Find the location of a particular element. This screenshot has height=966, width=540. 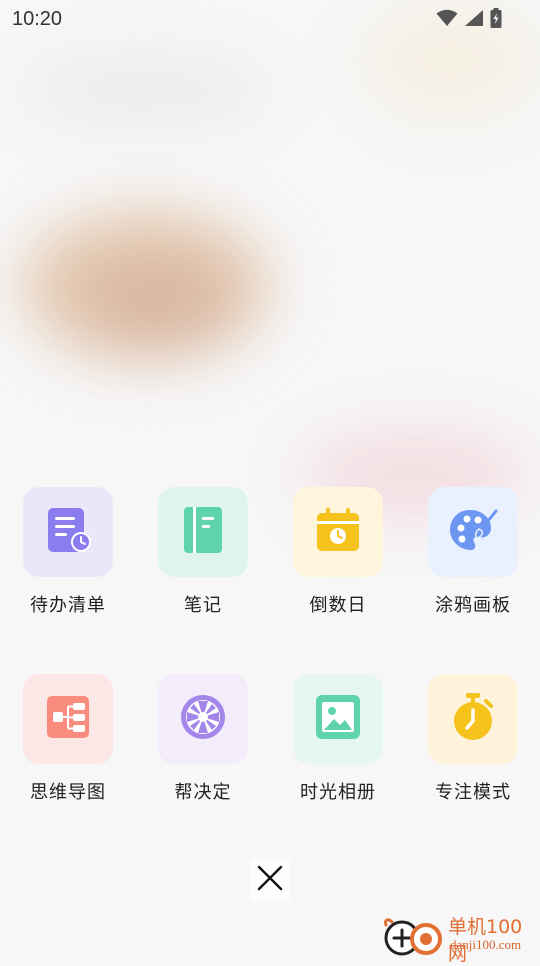

status-time: 10:20 is located at coordinates (37, 19).